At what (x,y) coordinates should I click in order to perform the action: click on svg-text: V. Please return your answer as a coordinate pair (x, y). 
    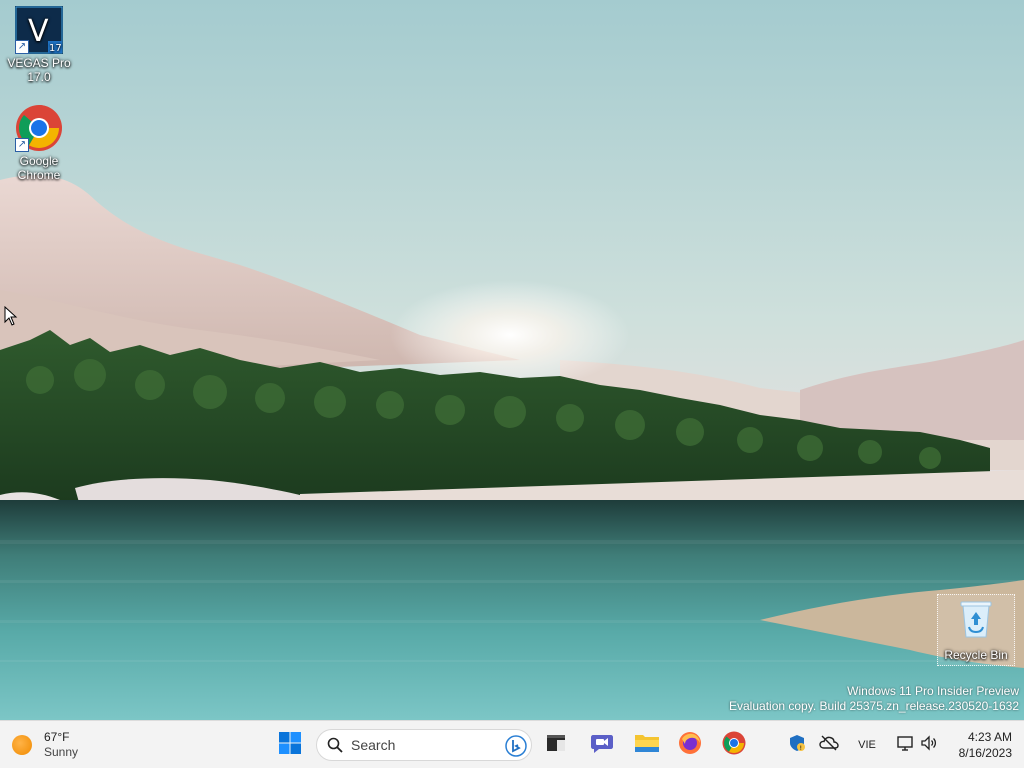
    Looking at the image, I should click on (38, 31).